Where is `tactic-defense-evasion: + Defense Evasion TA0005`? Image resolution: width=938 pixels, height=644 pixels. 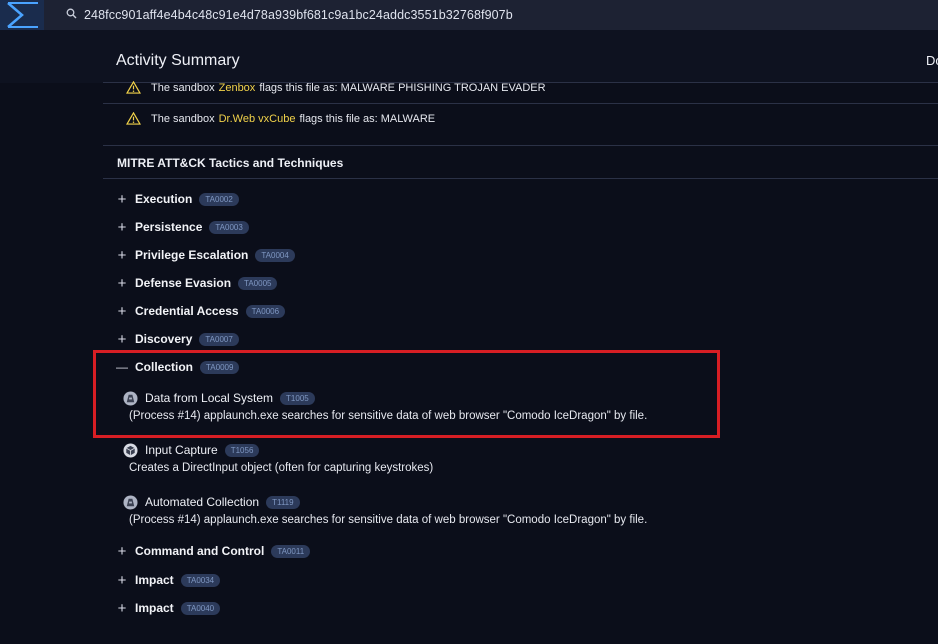
tactic-defense-evasion: + Defense Evasion TA0005 is located at coordinates (197, 283).